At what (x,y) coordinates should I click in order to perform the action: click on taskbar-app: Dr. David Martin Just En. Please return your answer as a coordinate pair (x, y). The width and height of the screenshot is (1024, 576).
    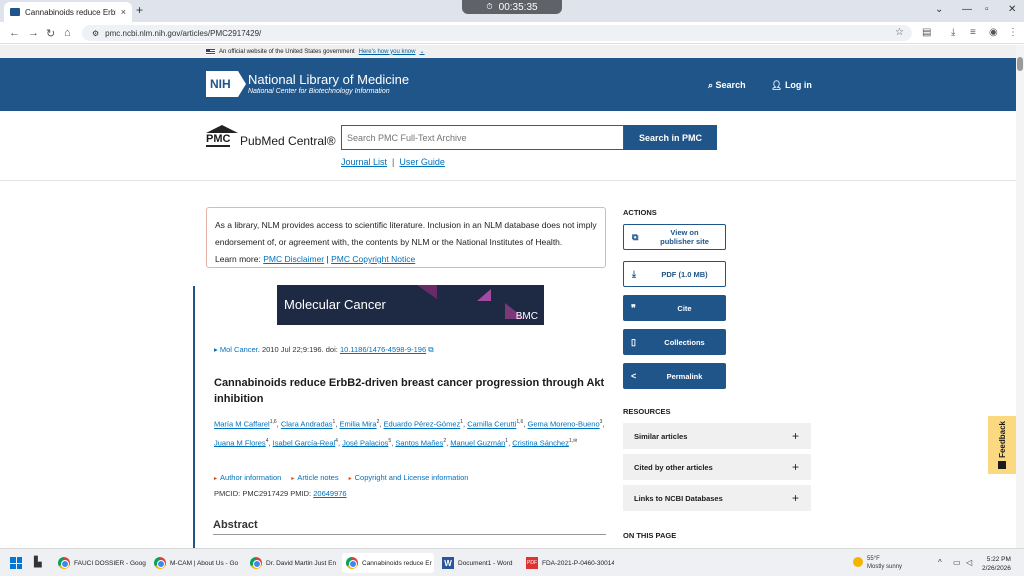
    Looking at the image, I should click on (292, 563).